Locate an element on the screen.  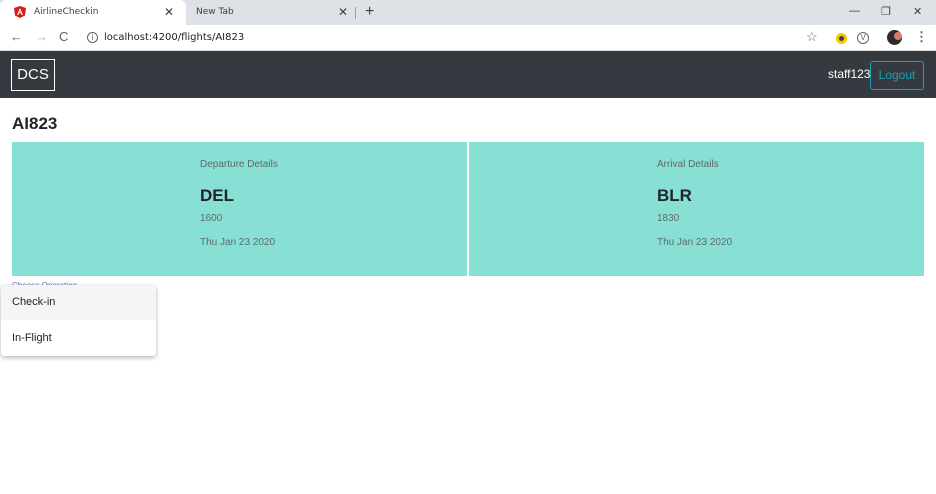
operation-dropdown-menu: Check-in In-Flight is located at coordinates (78, 320).